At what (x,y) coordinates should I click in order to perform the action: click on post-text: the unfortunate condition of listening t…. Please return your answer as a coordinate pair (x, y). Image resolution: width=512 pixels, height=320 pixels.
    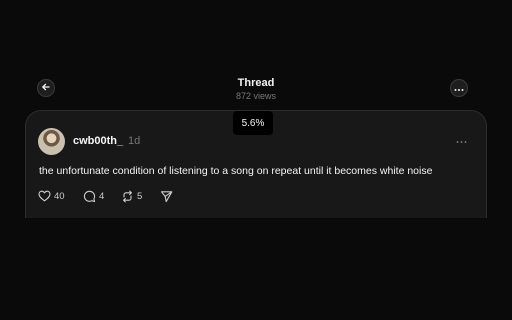
    Looking at the image, I should click on (236, 171).